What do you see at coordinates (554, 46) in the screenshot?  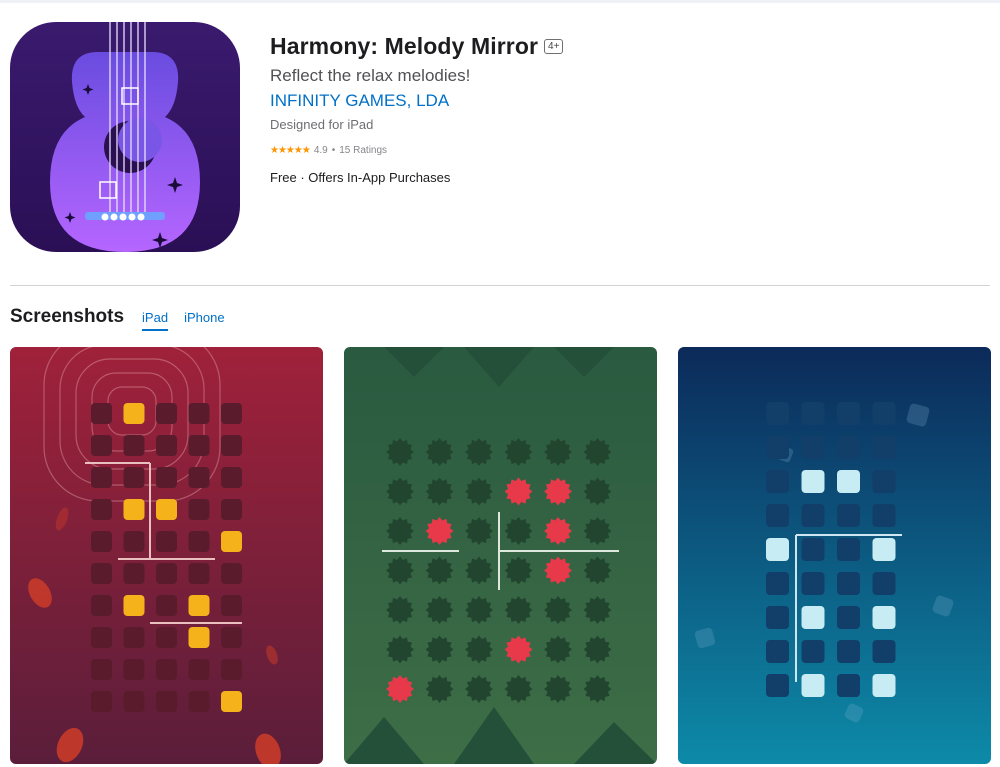 I see `age-rating-badge: 4+` at bounding box center [554, 46].